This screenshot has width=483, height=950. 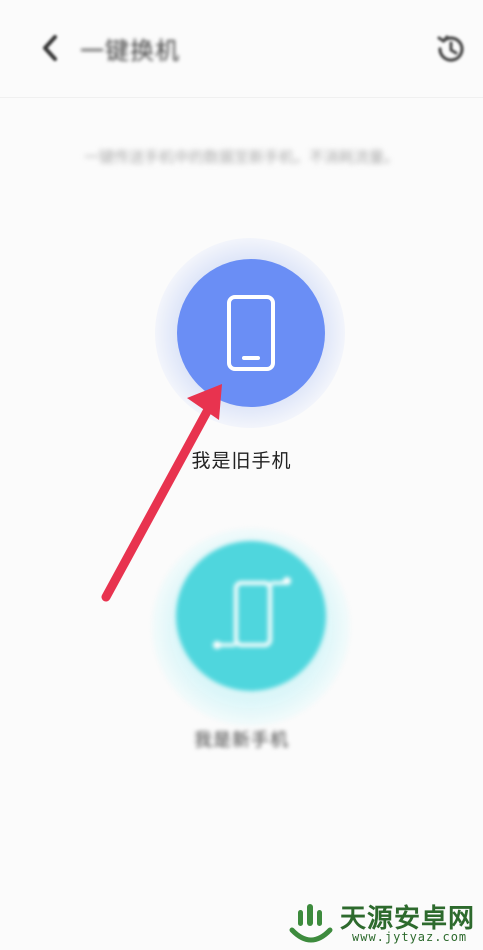 I want to click on chevron-left-icon, so click(x=50, y=48).